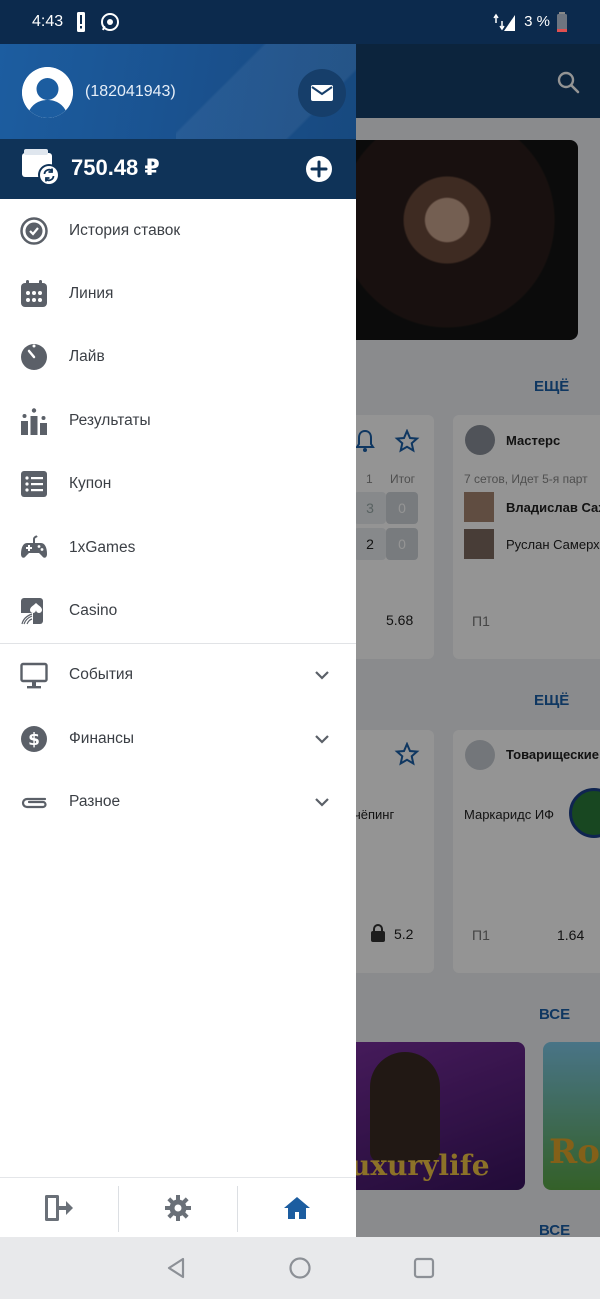 The height and width of the screenshot is (1299, 600). I want to click on envelope-icon, so click(322, 93).